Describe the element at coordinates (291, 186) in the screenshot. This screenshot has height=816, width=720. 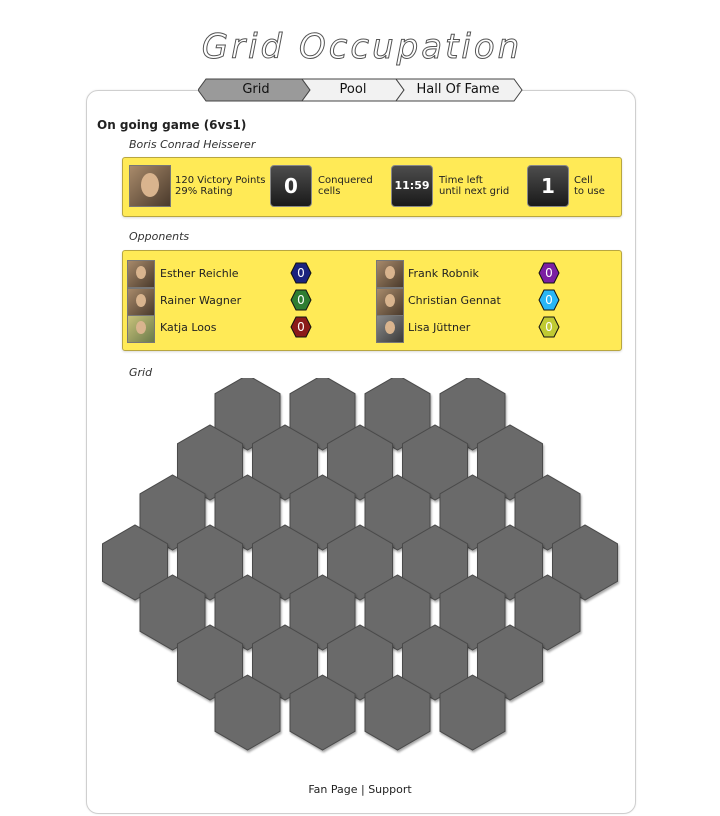
I see `conquered-count: 0` at that location.